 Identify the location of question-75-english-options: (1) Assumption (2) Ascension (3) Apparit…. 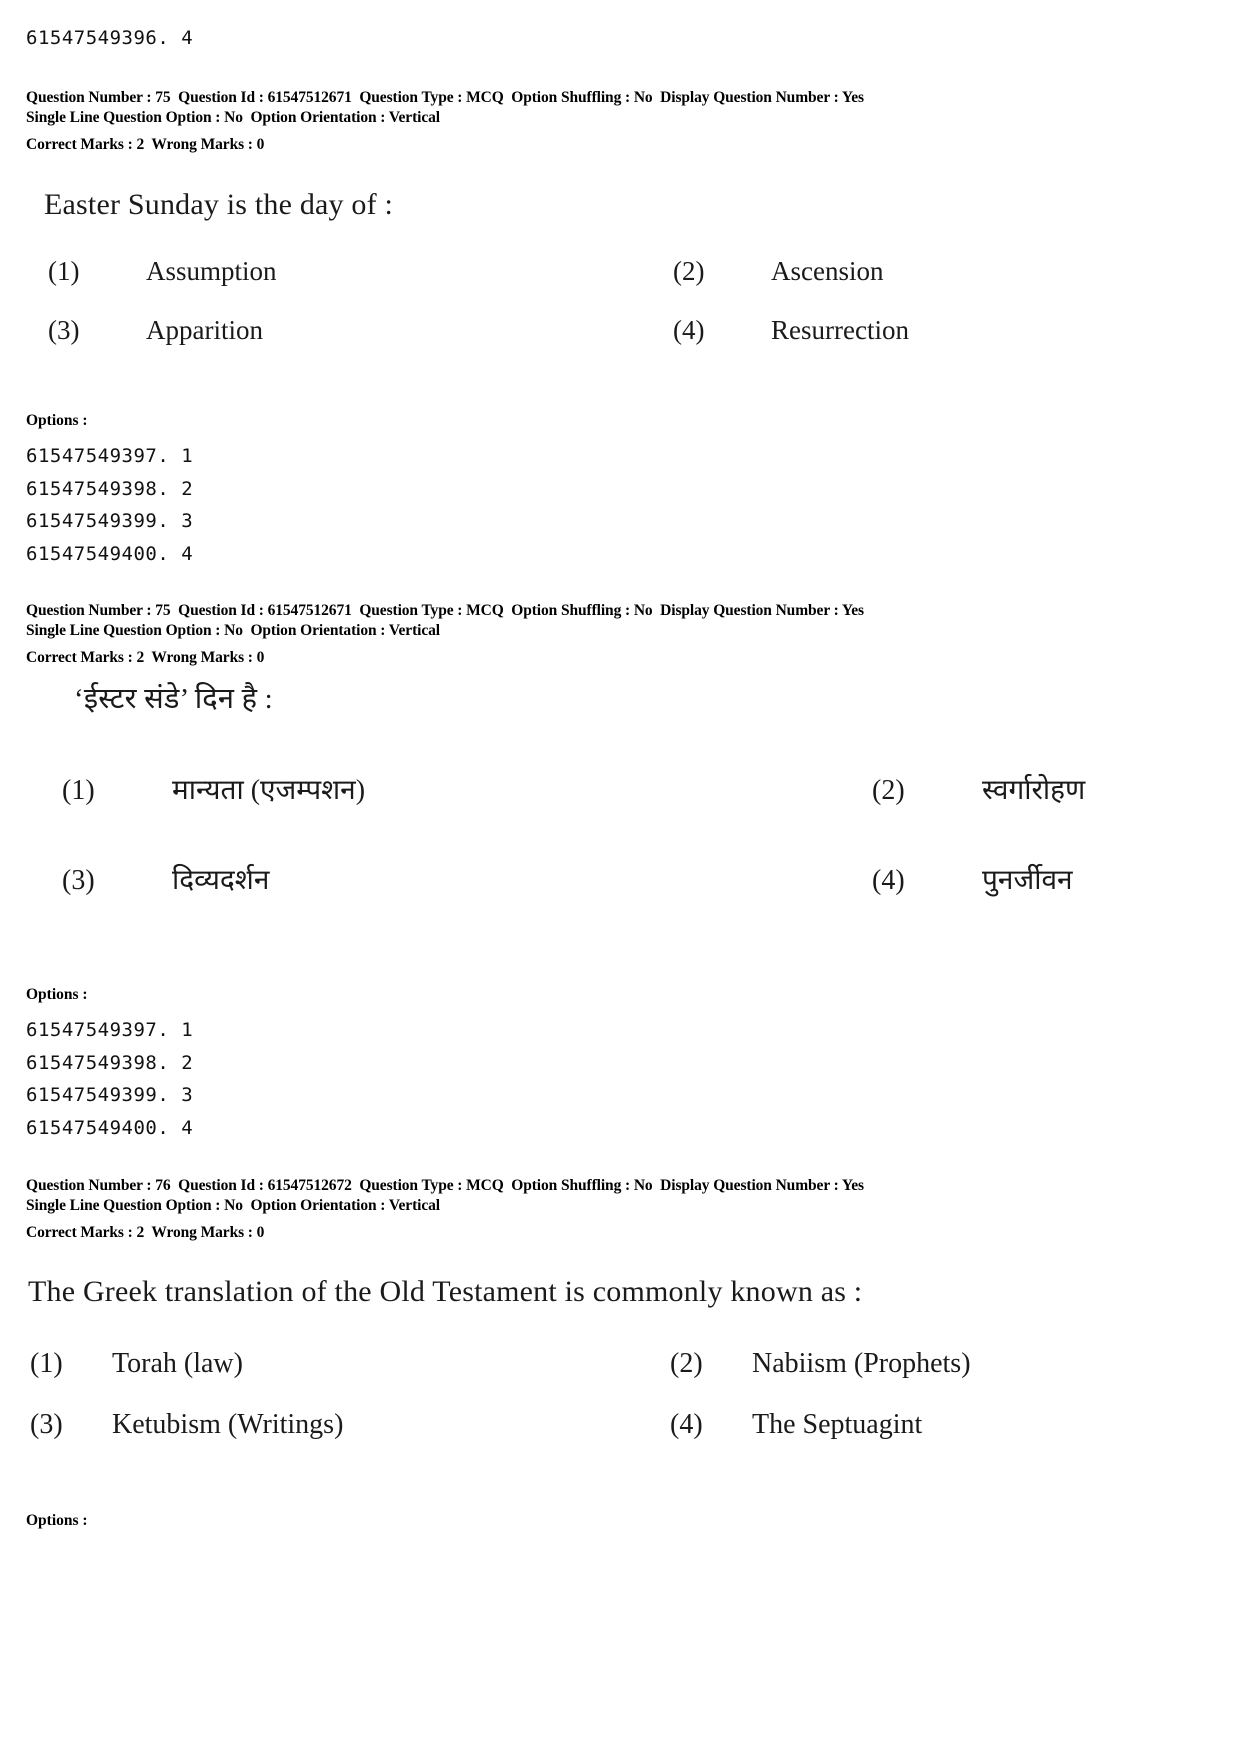
(628, 315).